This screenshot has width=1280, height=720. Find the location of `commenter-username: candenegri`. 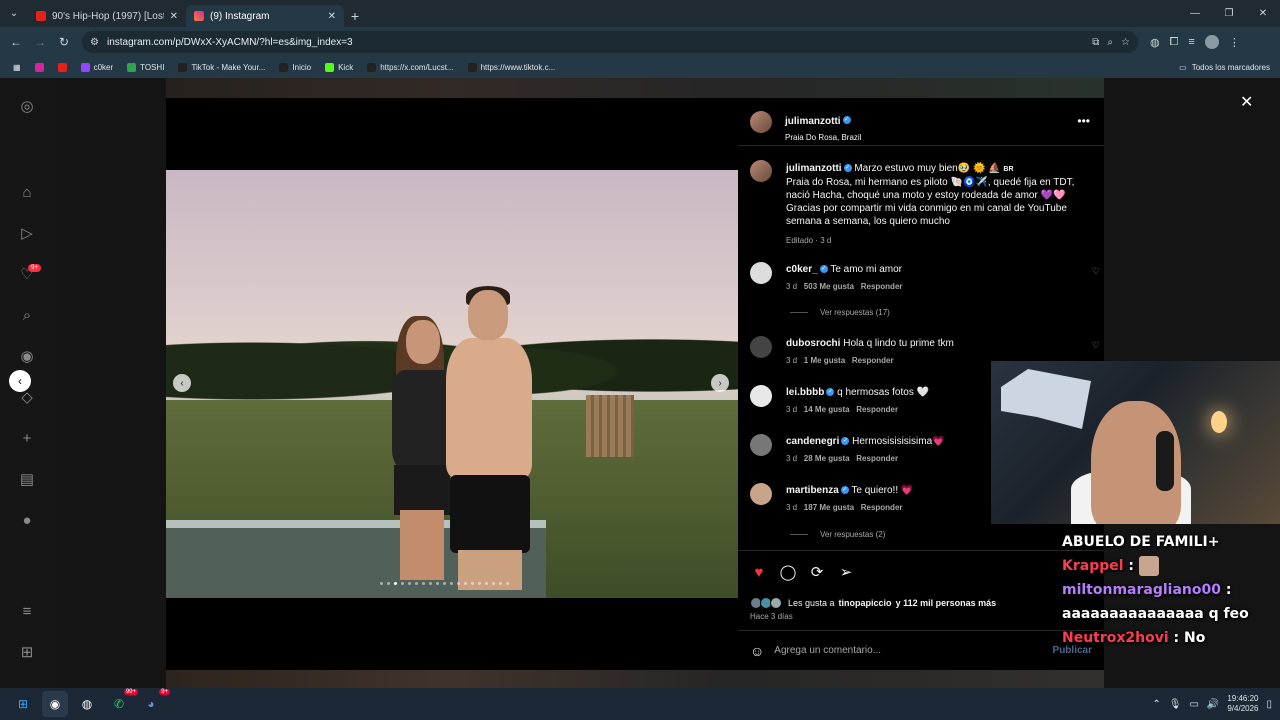

commenter-username: candenegri is located at coordinates (812, 441).